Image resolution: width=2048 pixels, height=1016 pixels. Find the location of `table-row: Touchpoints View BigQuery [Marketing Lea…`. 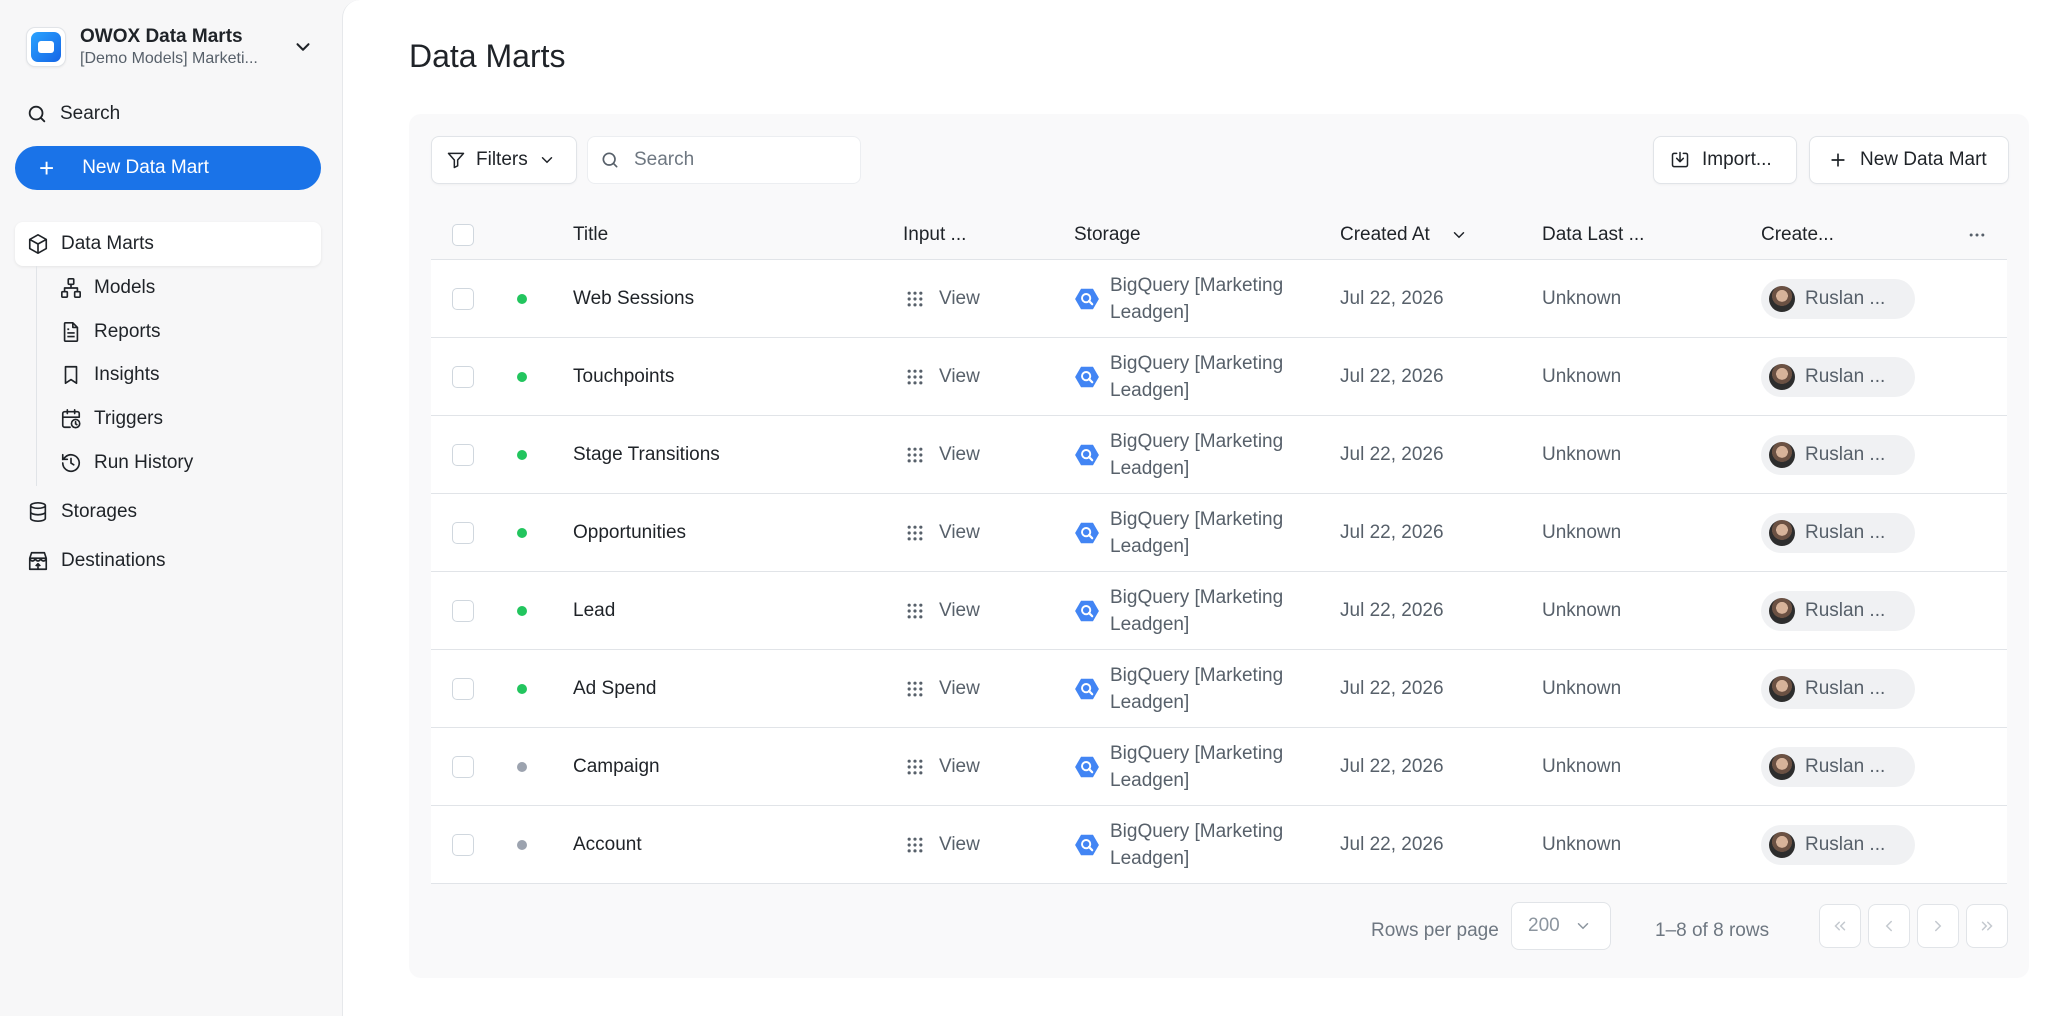

table-row: Touchpoints View BigQuery [Marketing Lea… is located at coordinates (1219, 377).